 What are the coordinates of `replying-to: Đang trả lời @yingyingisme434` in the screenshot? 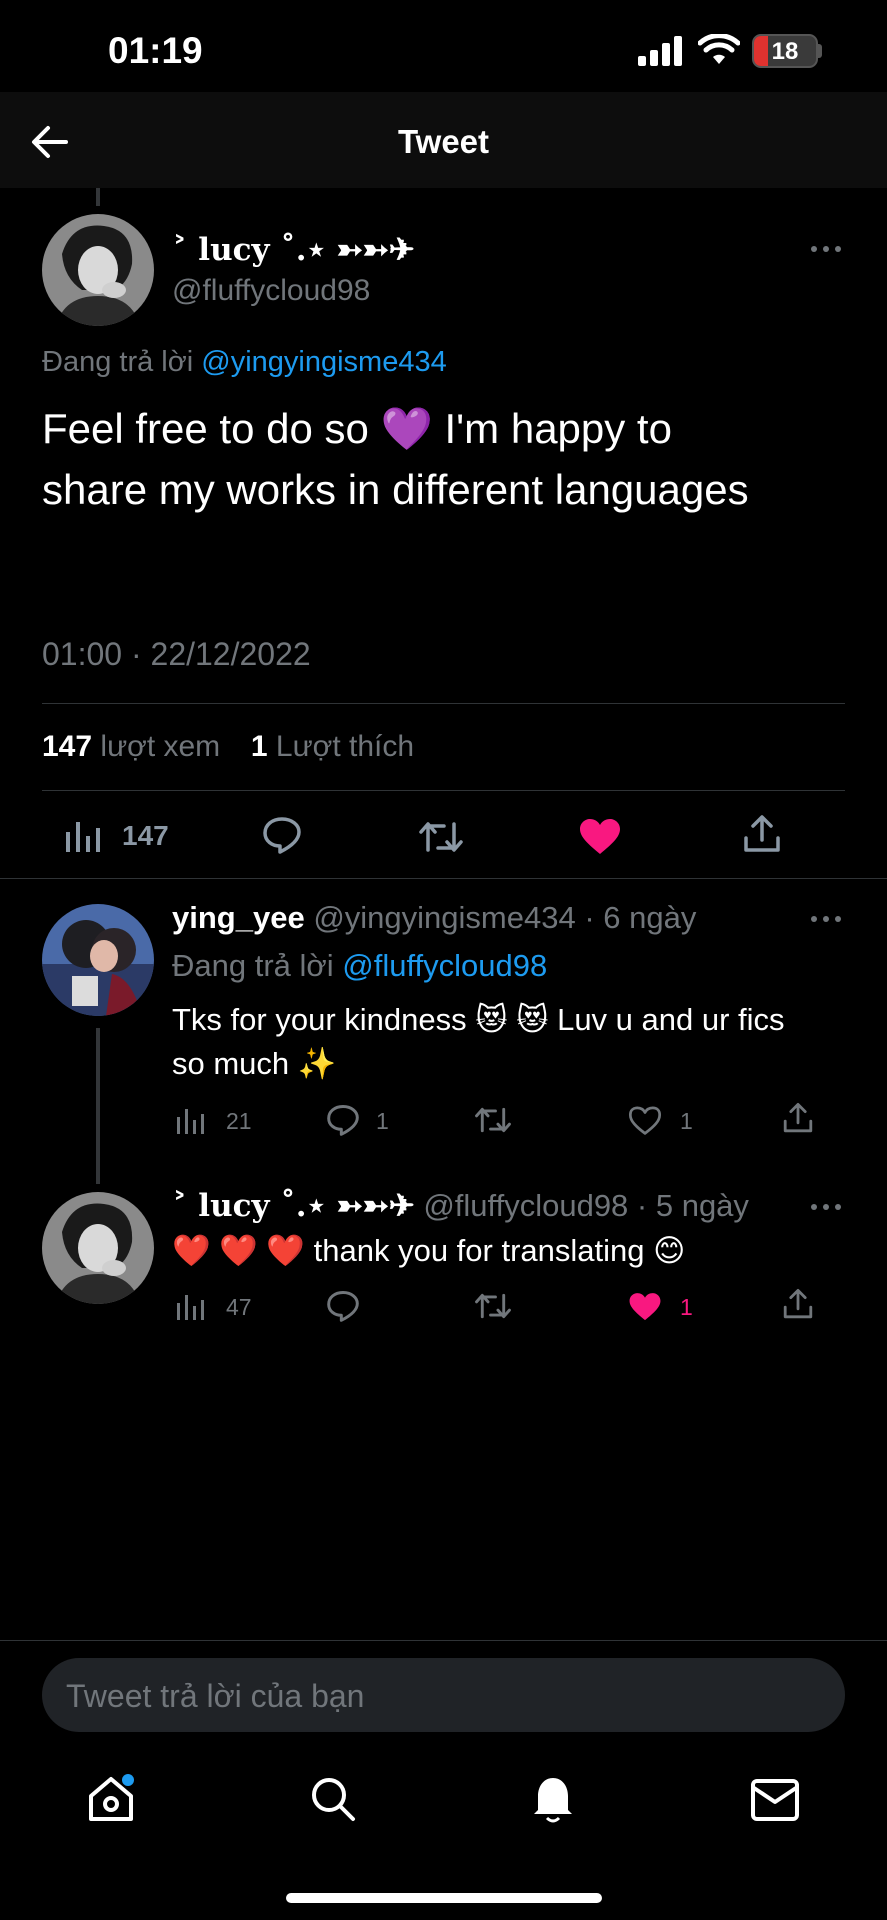 It's located at (244, 362).